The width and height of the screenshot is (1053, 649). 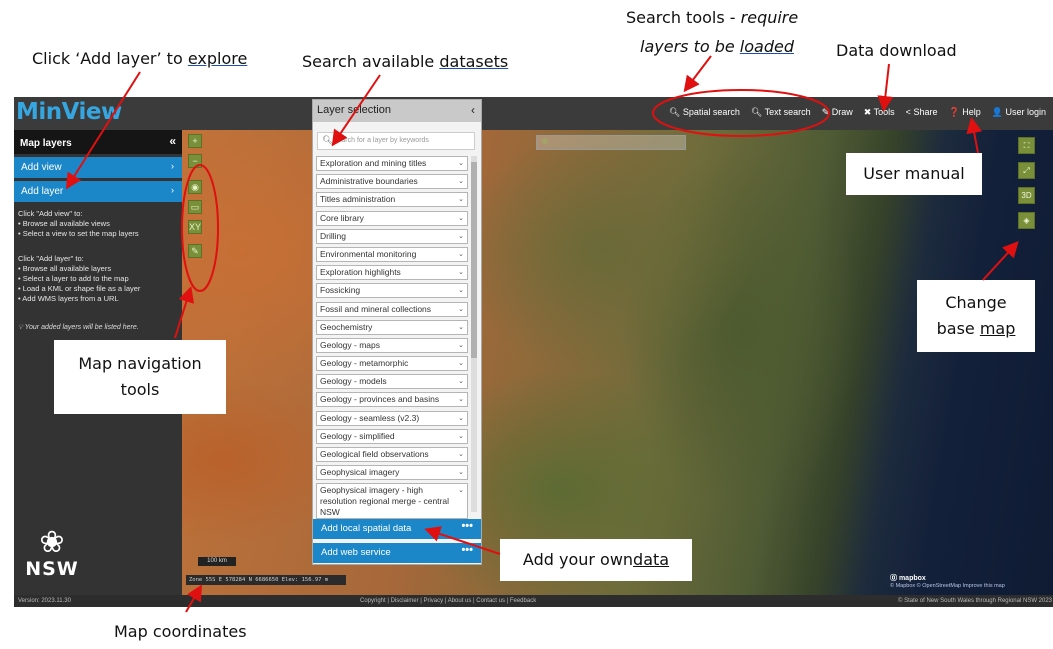 I want to click on panel-header: Layer selection ‹, so click(x=397, y=111).